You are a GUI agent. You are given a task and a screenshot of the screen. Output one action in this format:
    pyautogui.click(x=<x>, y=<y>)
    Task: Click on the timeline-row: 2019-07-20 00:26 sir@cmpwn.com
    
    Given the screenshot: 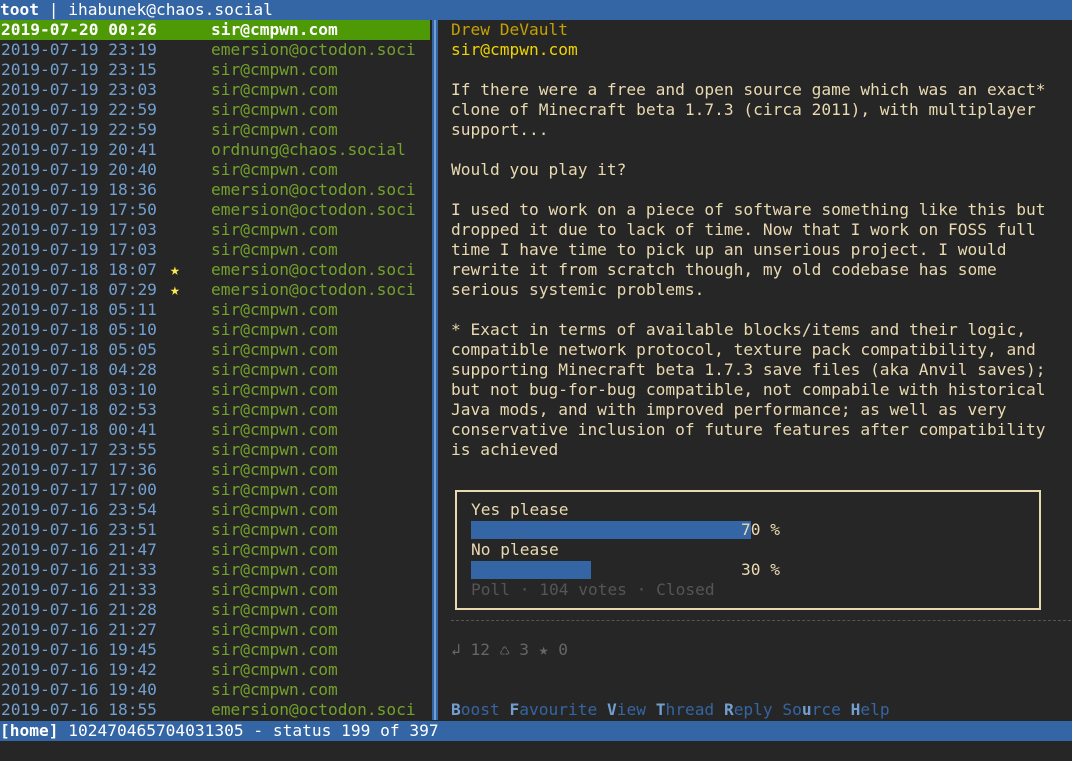 What is the action you would take?
    pyautogui.click(x=215, y=30)
    